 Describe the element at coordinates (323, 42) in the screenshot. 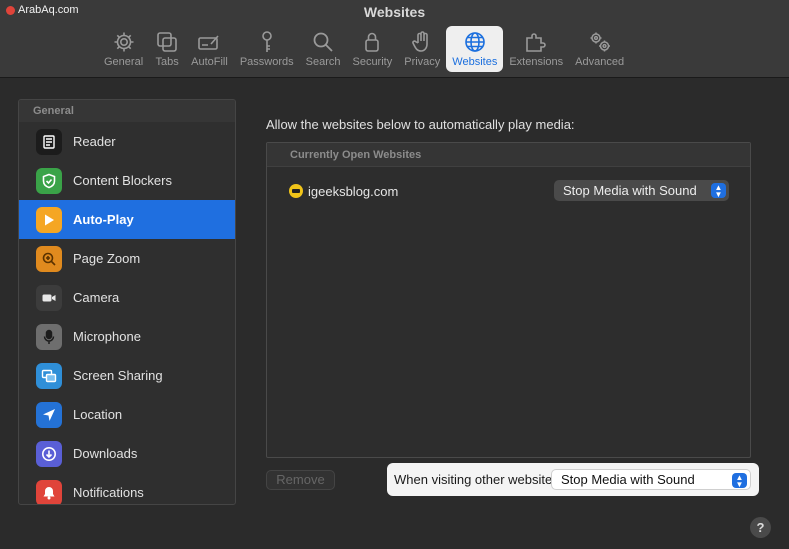

I see `search-icon` at that location.